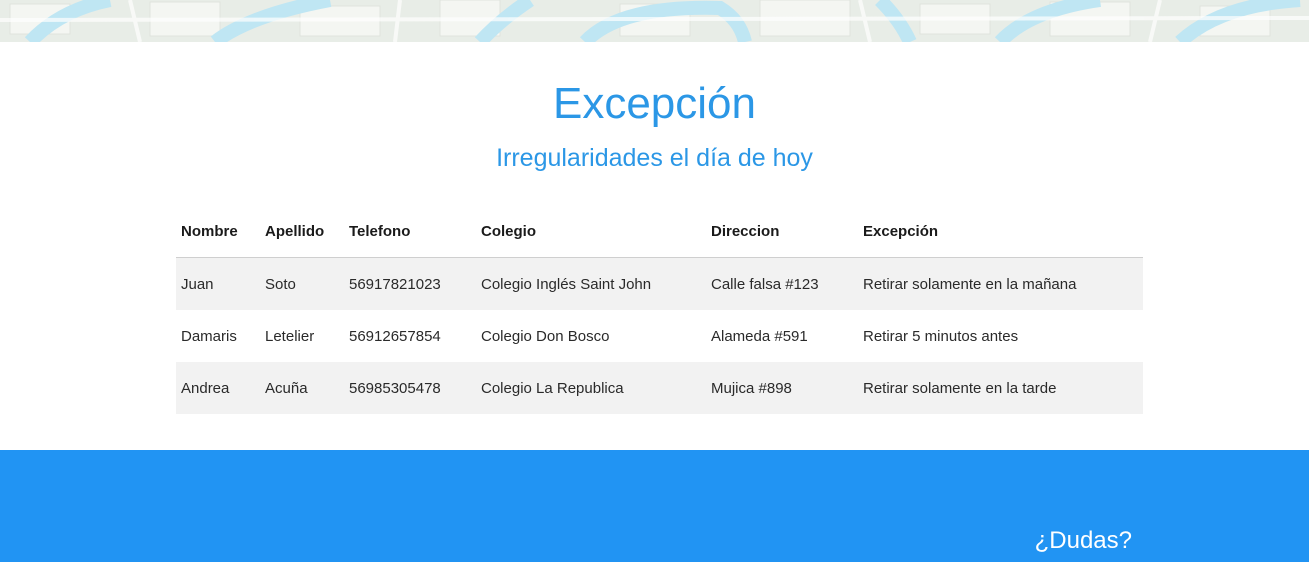  I want to click on cell-nombre: Andrea, so click(205, 388).